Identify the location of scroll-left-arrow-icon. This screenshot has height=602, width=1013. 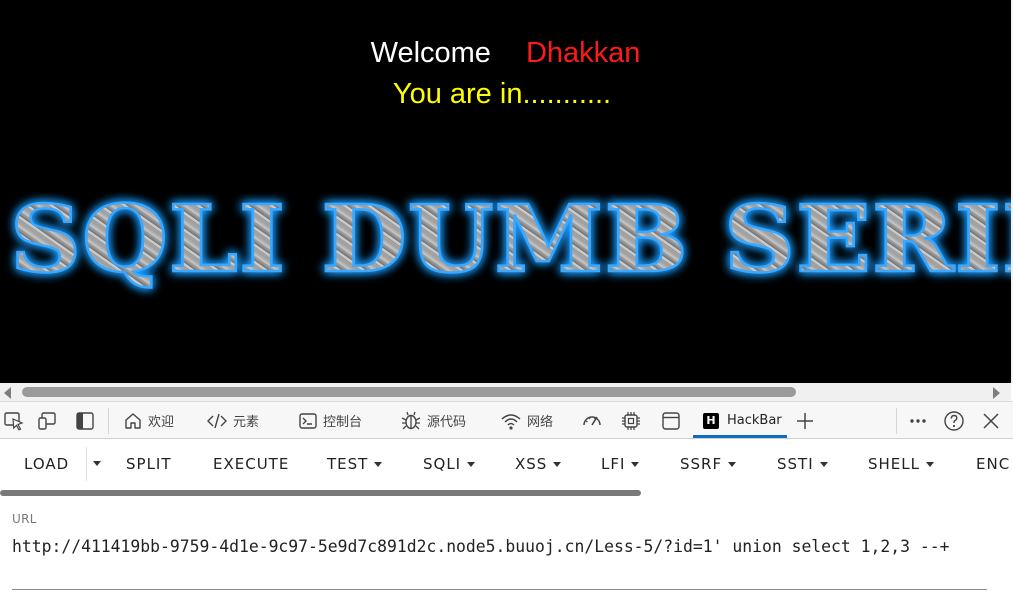
(7, 393).